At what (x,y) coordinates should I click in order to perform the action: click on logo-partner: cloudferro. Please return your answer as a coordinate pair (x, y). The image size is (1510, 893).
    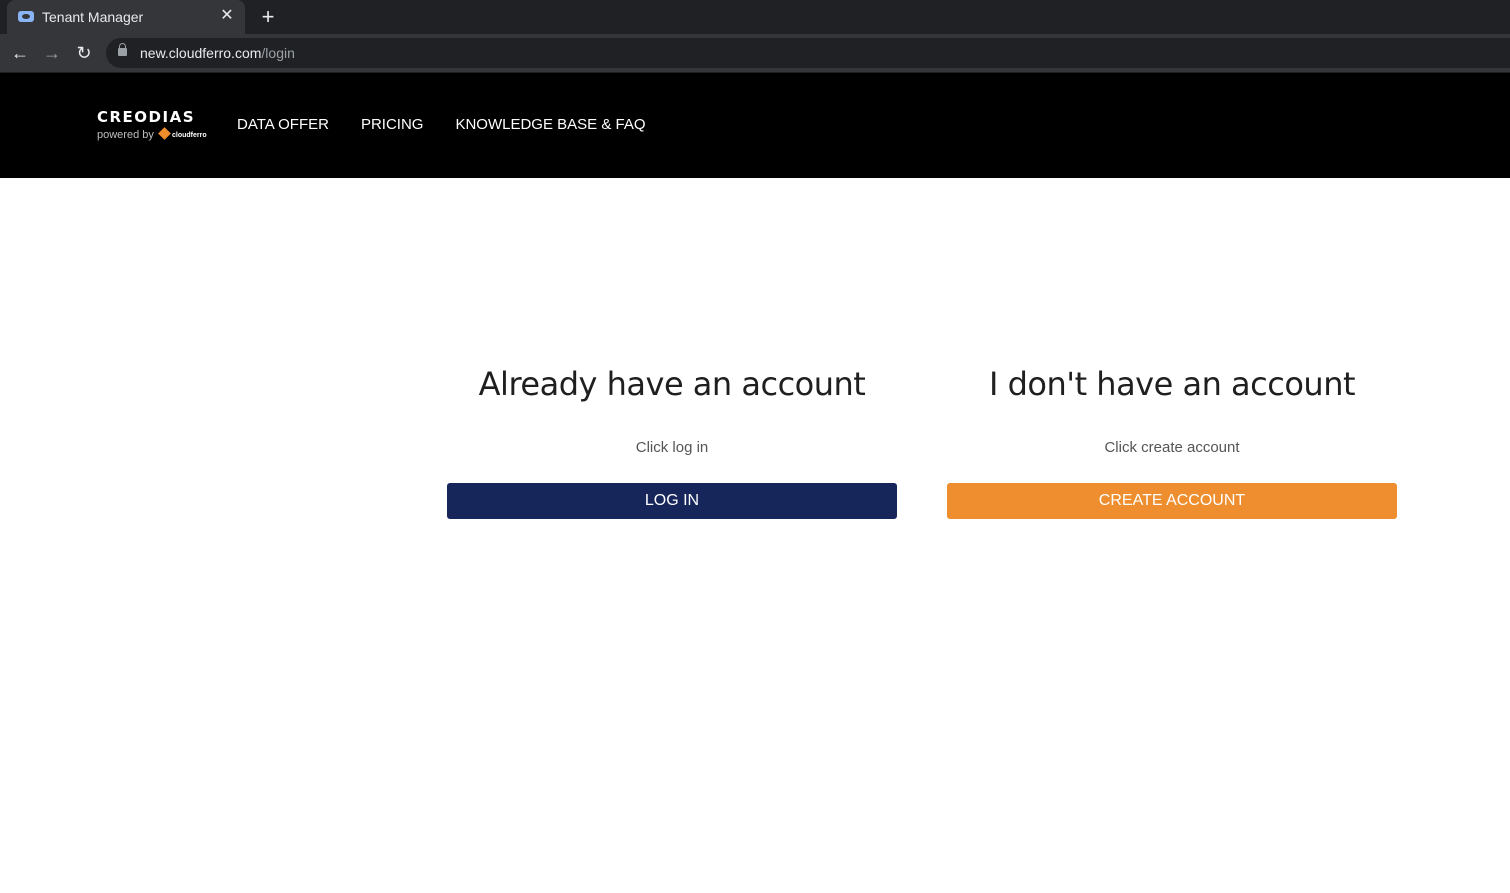
    Looking at the image, I should click on (189, 135).